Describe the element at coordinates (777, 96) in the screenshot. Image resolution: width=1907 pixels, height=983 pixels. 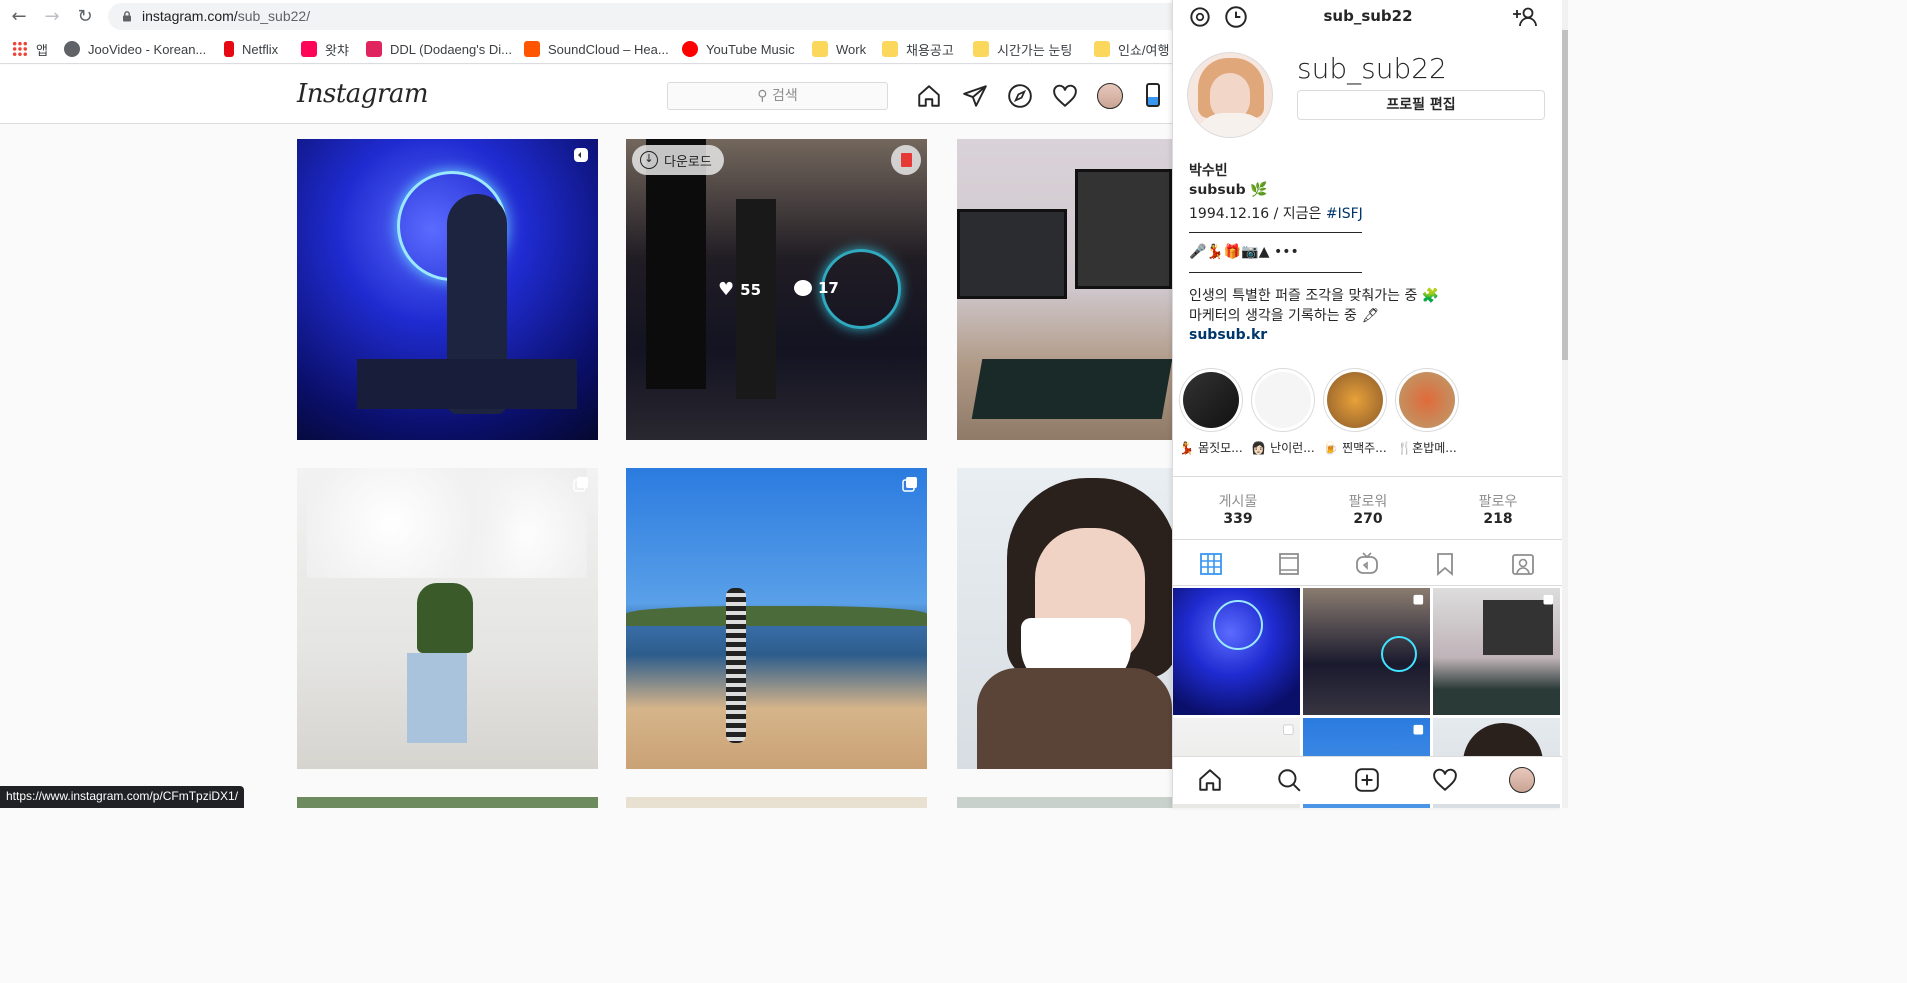
I see `search-input: ⚲ 검색` at that location.